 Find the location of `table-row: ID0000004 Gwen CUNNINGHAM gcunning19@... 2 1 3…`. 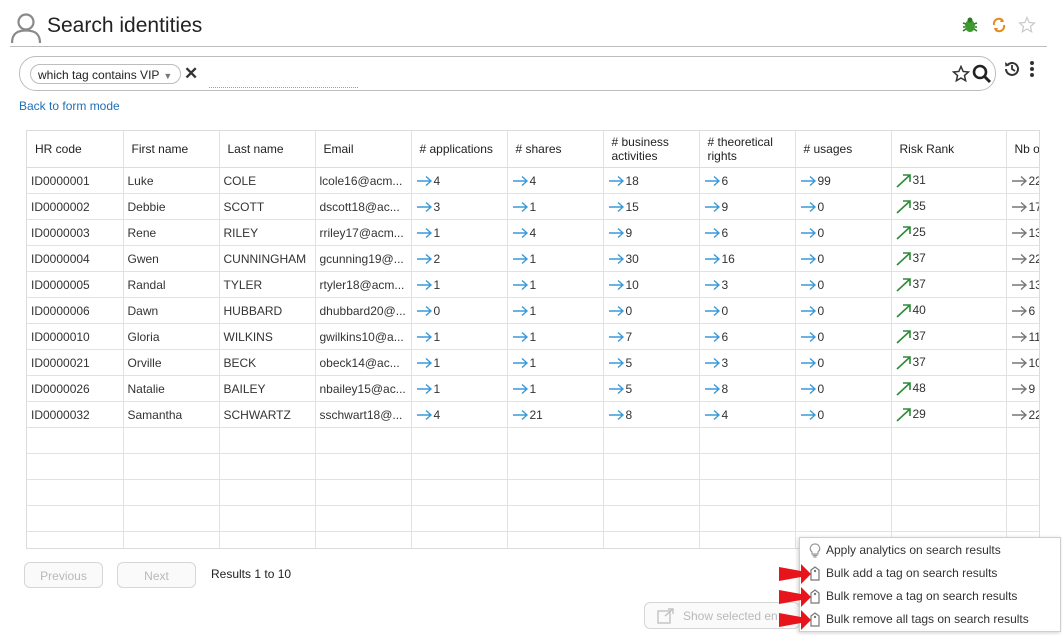

table-row: ID0000004 Gwen CUNNINGHAM gcunning19@... 2 1 3… is located at coordinates (533, 258).